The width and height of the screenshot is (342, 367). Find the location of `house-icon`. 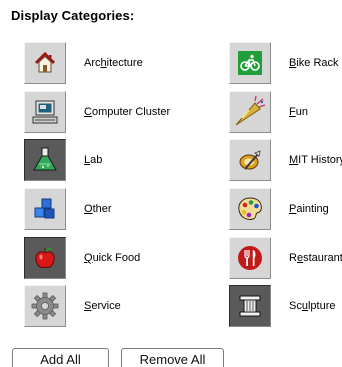

house-icon is located at coordinates (45, 62).